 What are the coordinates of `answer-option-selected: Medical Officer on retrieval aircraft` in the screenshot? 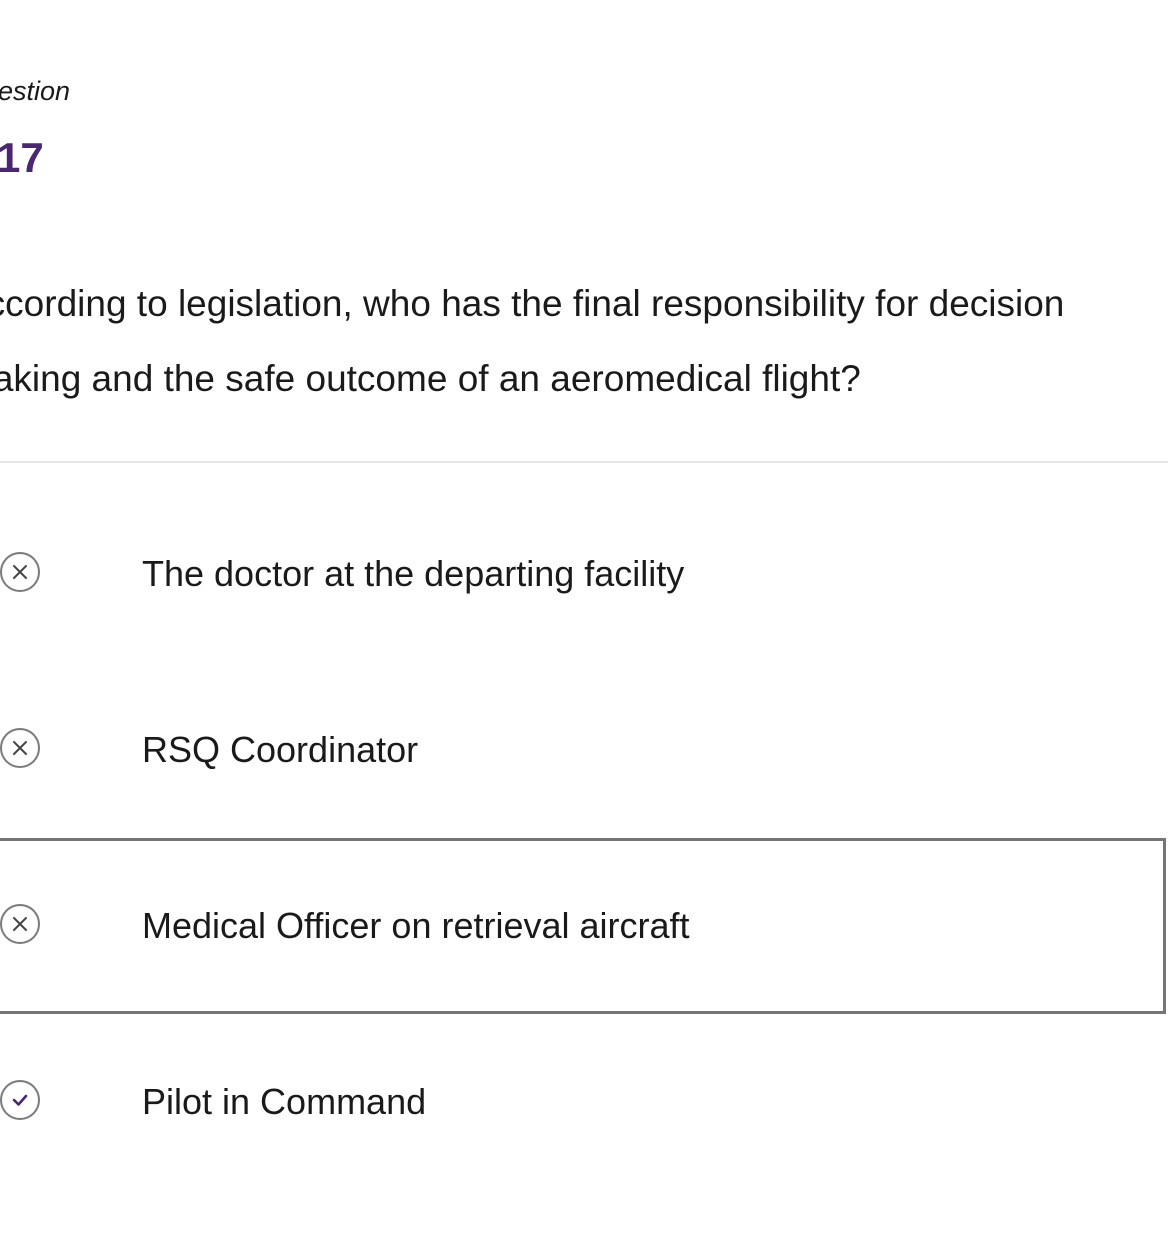 It's located at (583, 926).